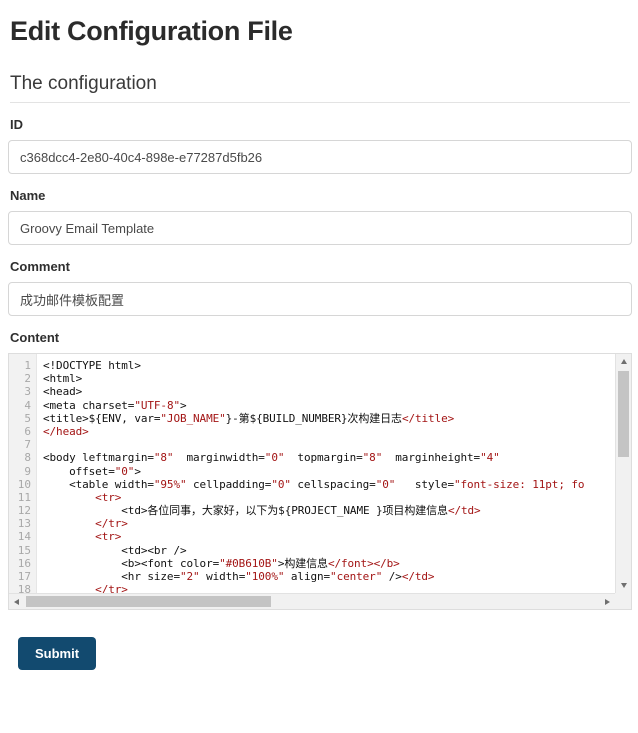 This screenshot has width=638, height=733. Describe the element at coordinates (98, 458) in the screenshot. I see `code-token: <body leftmargin=` at that location.